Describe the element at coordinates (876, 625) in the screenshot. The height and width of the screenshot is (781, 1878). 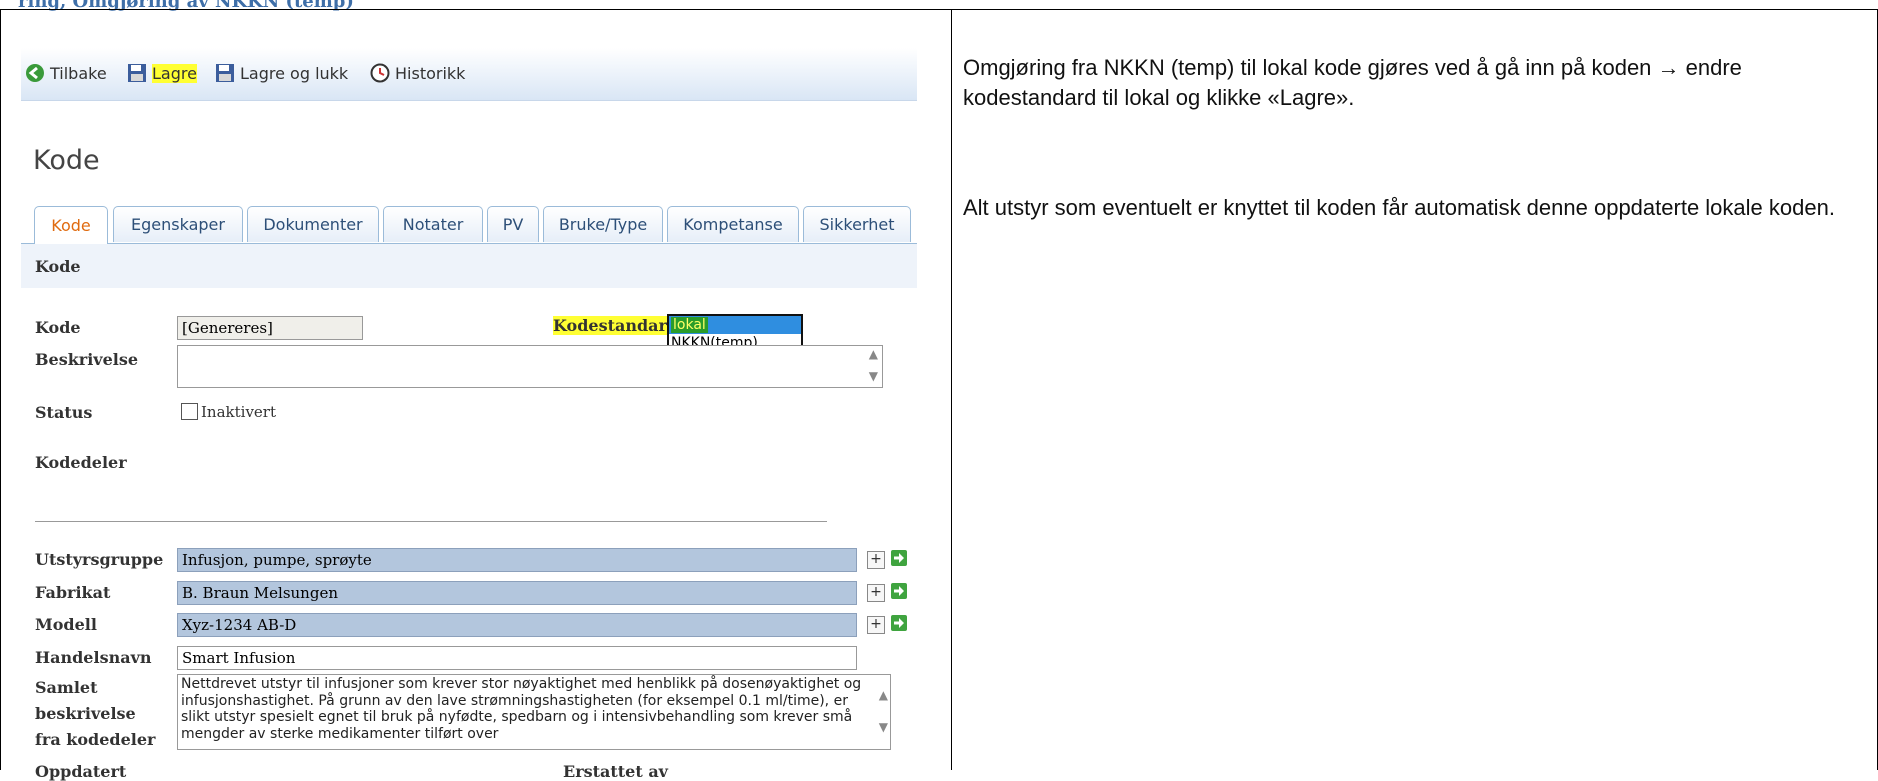
I see `modell-add-button: +` at that location.